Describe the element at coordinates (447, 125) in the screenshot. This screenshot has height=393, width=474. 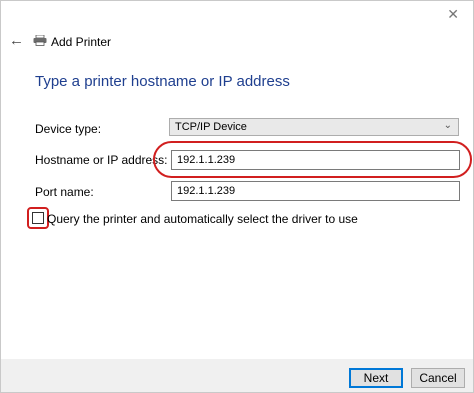
I see `chevron-down-icon: ⌄` at that location.